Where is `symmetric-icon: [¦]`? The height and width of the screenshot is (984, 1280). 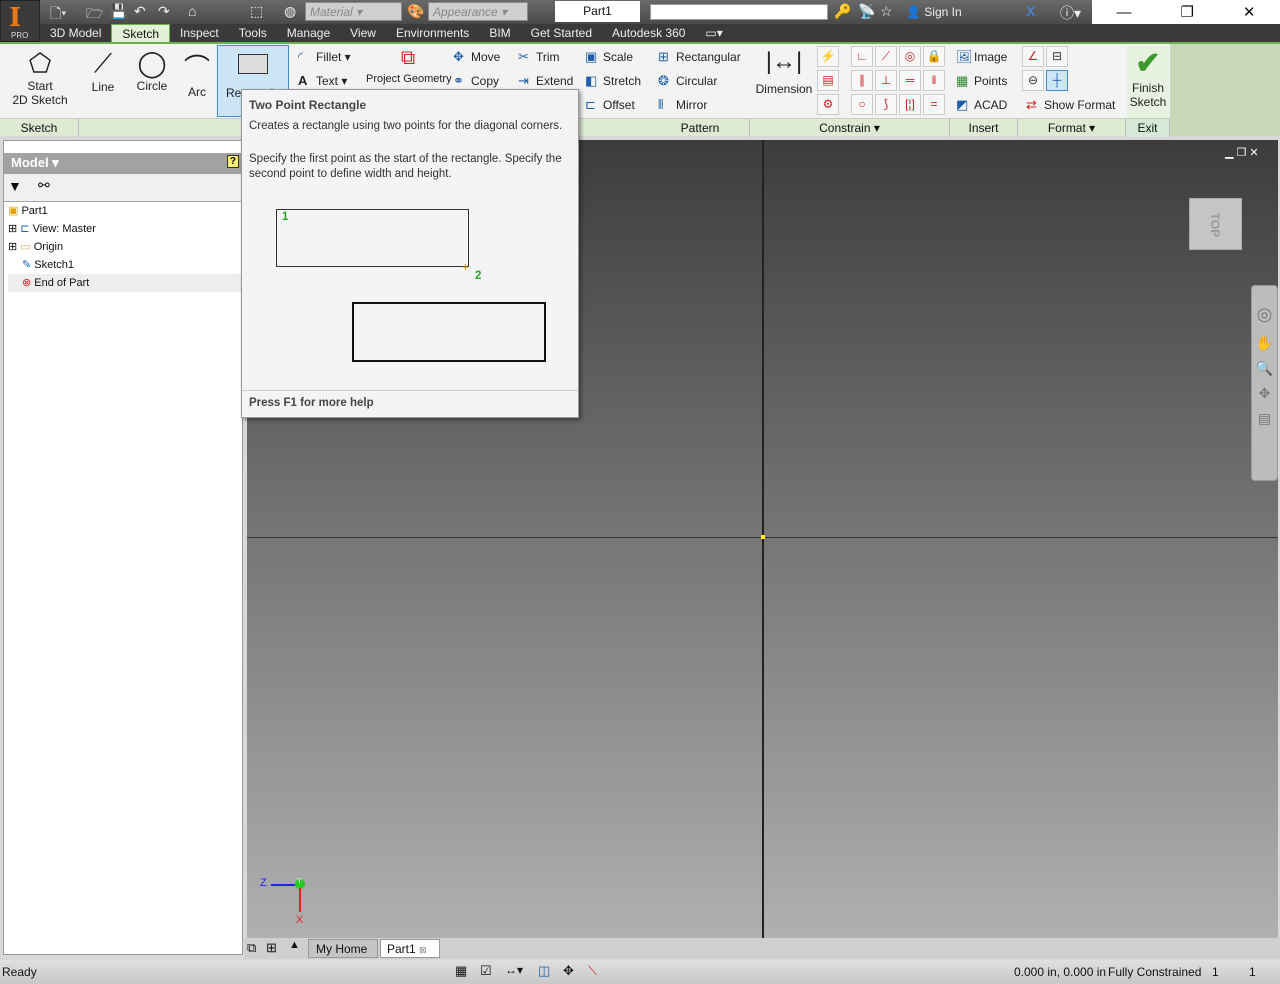
symmetric-icon: [¦] is located at coordinates (910, 104).